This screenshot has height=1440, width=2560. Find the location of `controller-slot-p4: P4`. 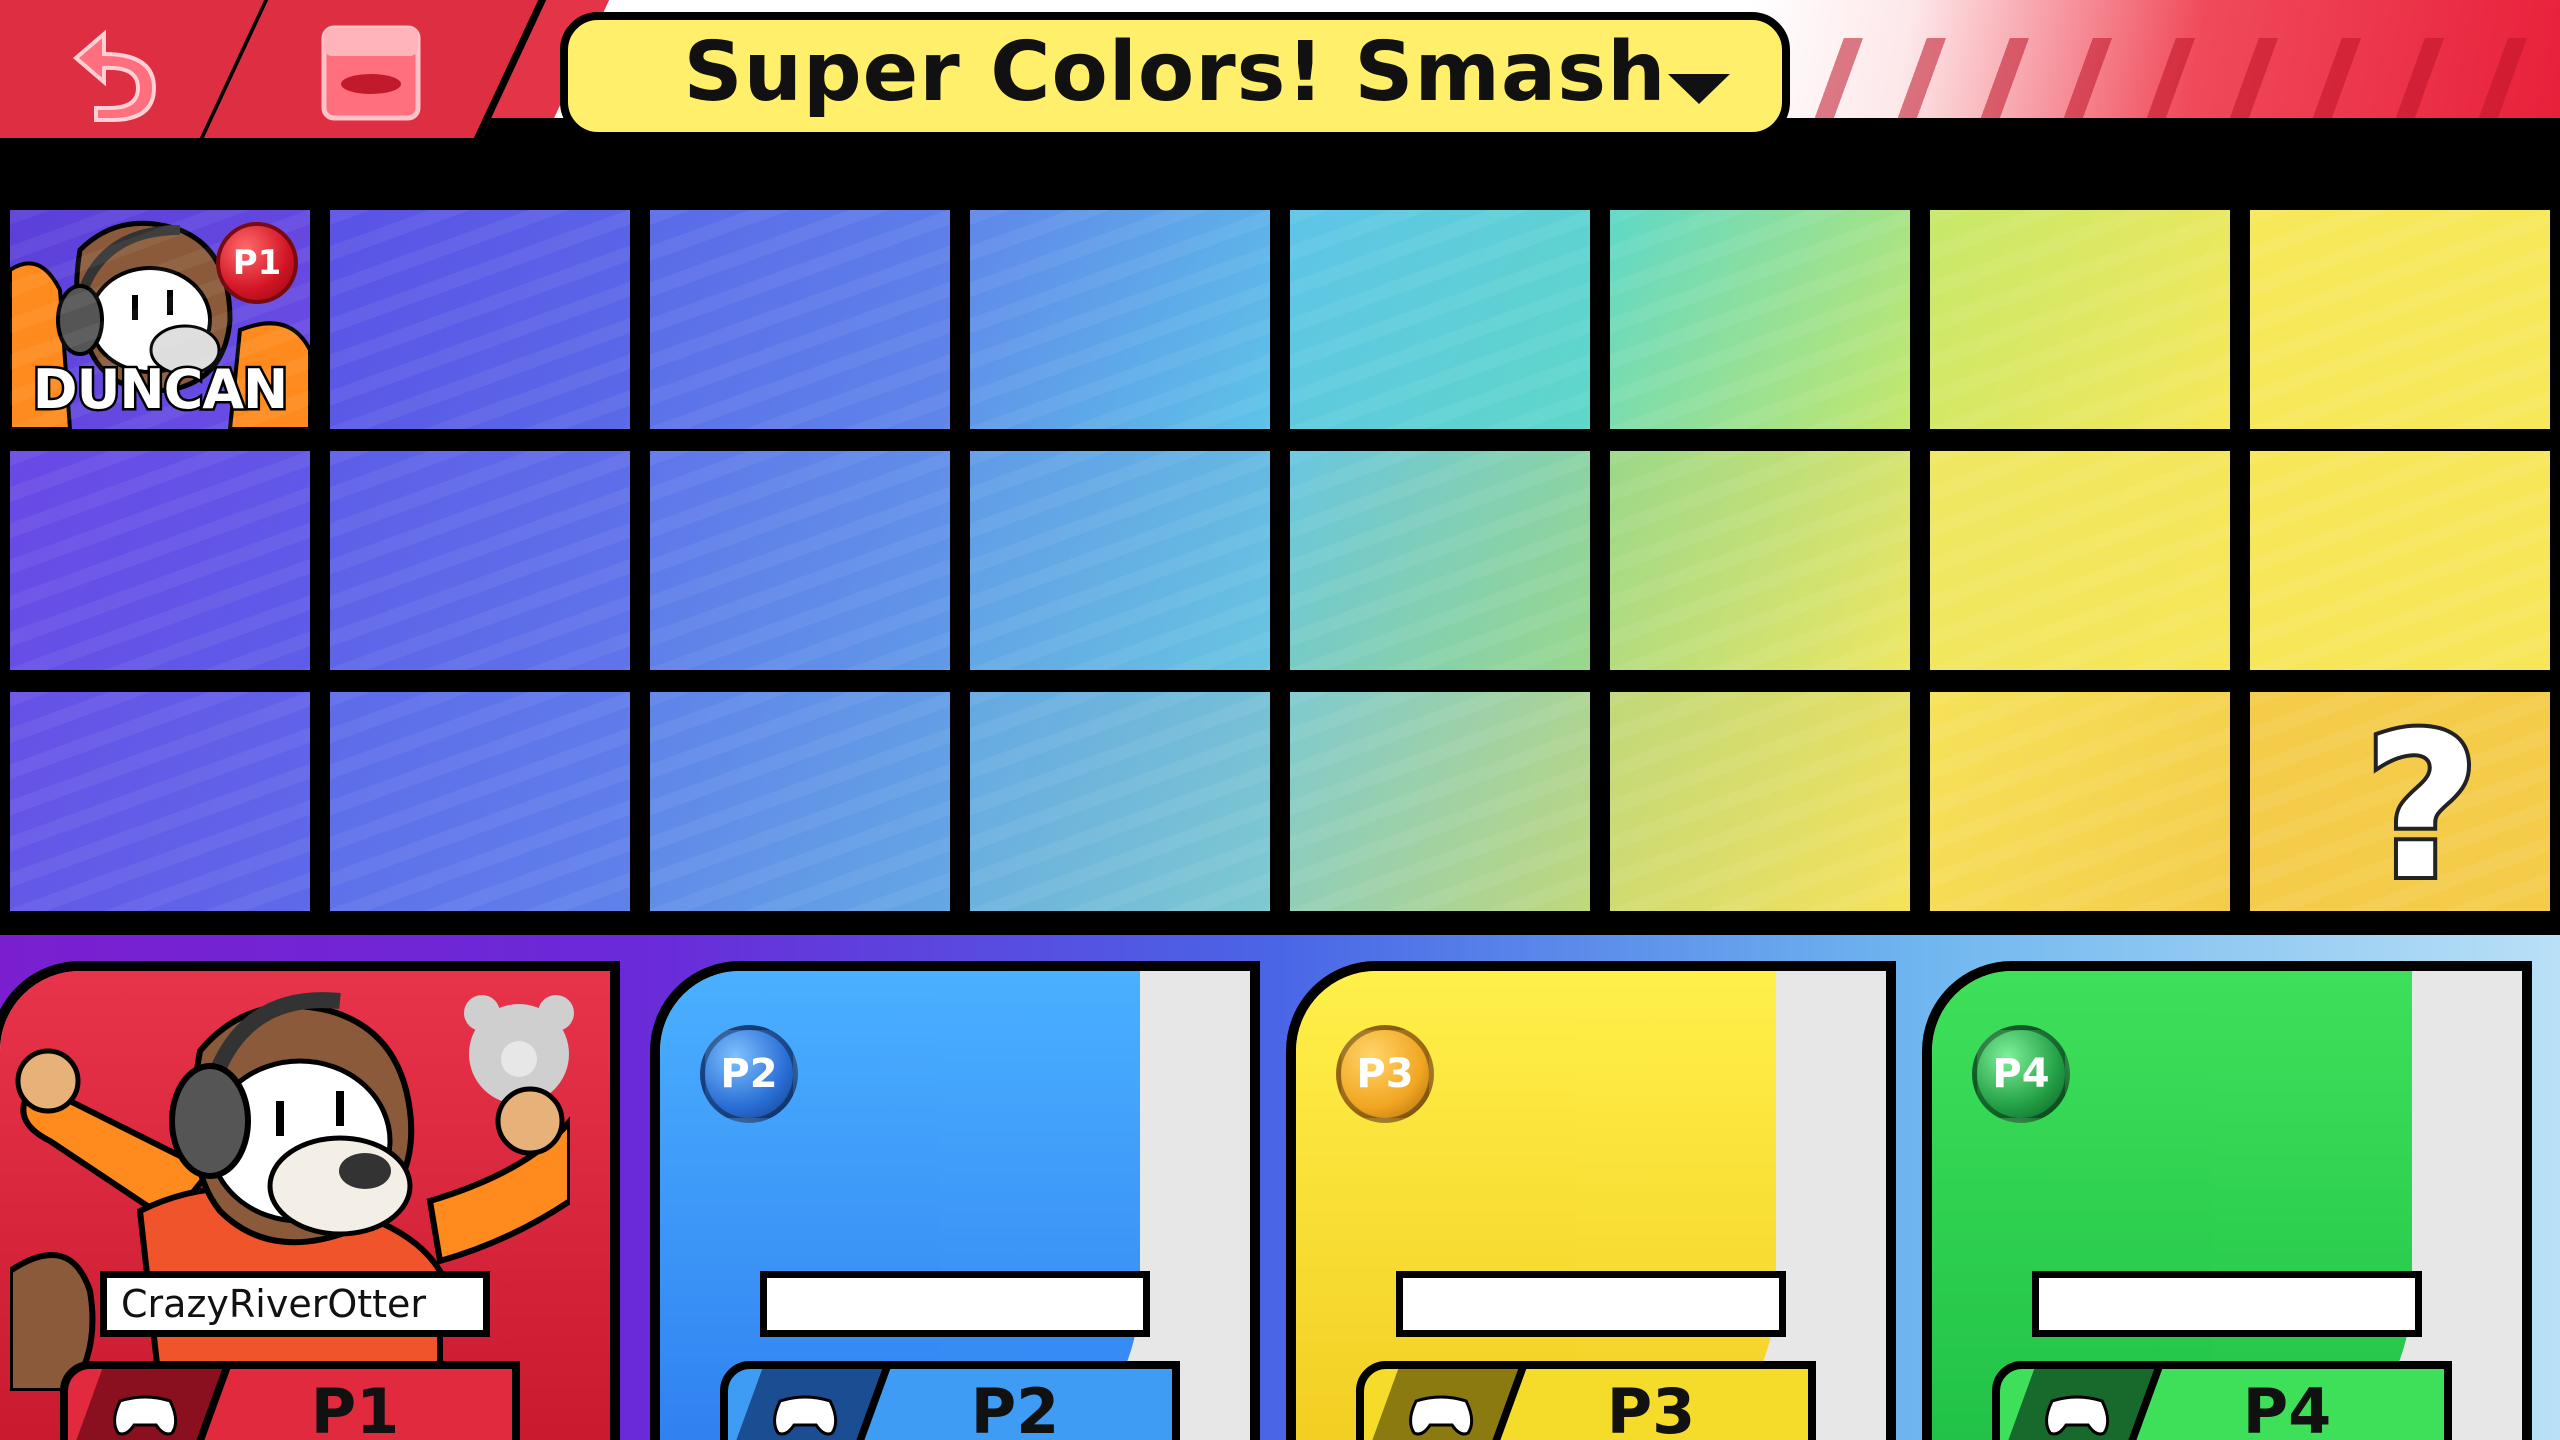

controller-slot-p4: P4 is located at coordinates (2222, 1400).